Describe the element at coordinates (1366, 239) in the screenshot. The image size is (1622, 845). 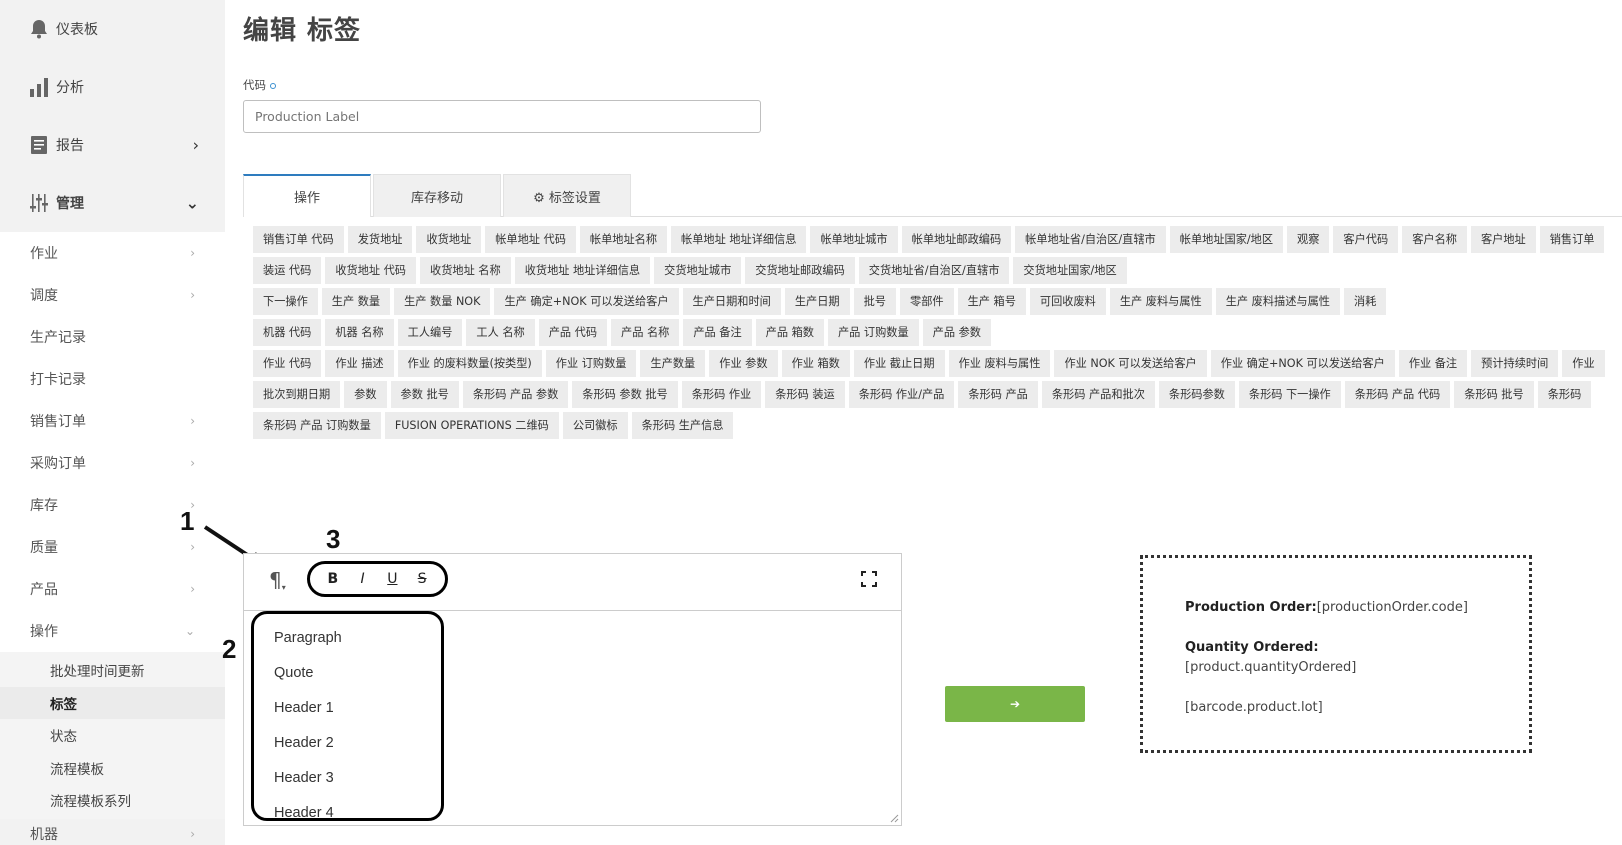
I see `field-chip: 客户代码` at that location.